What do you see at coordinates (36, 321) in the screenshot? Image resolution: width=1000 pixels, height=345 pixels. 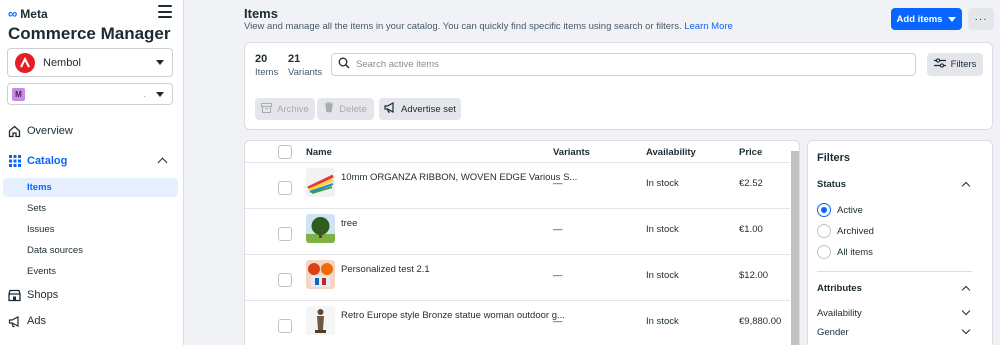 I see `nav-ads-label: Ads` at bounding box center [36, 321].